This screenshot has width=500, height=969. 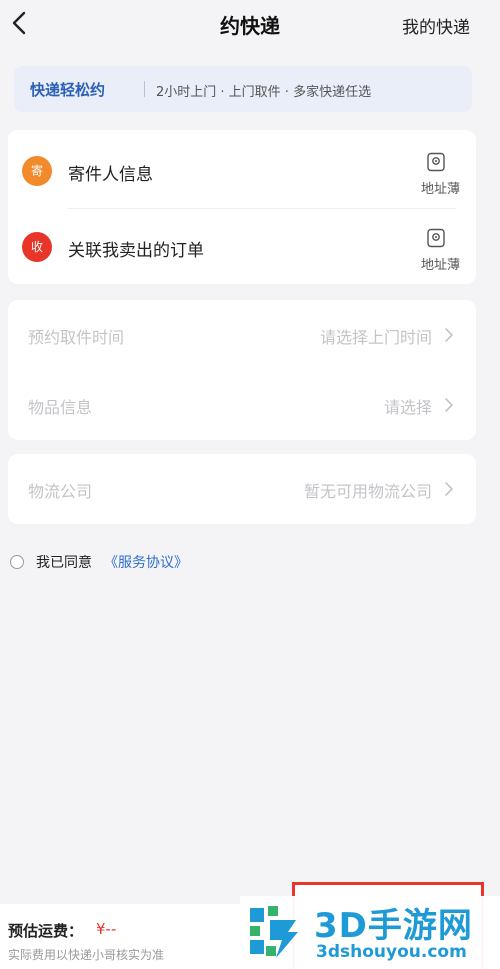 What do you see at coordinates (274, 932) in the screenshot?
I see `watermark-logo-icon` at bounding box center [274, 932].